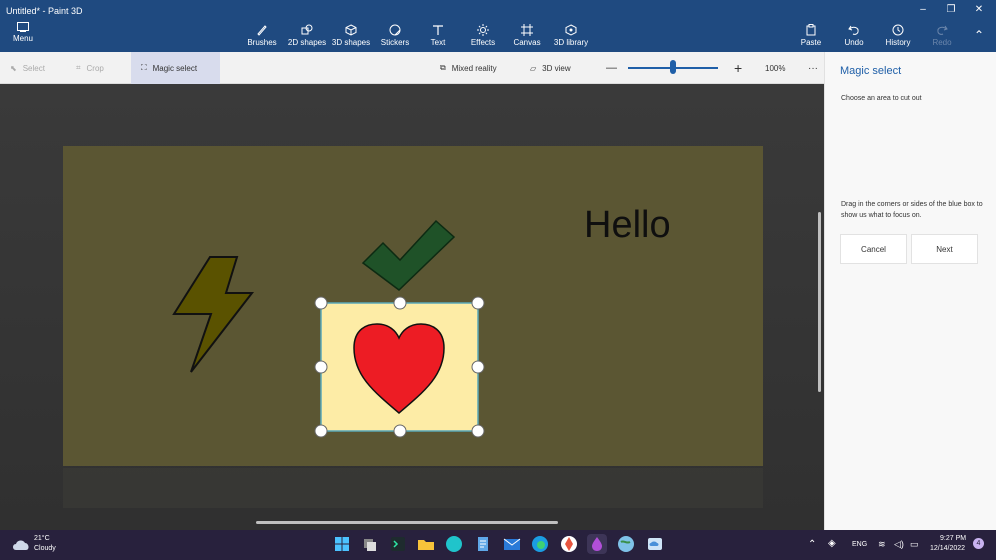 The width and height of the screenshot is (996, 560). What do you see at coordinates (979, 35) in the screenshot?
I see `collapse-ribbon-icon: ⌃` at bounding box center [979, 35].